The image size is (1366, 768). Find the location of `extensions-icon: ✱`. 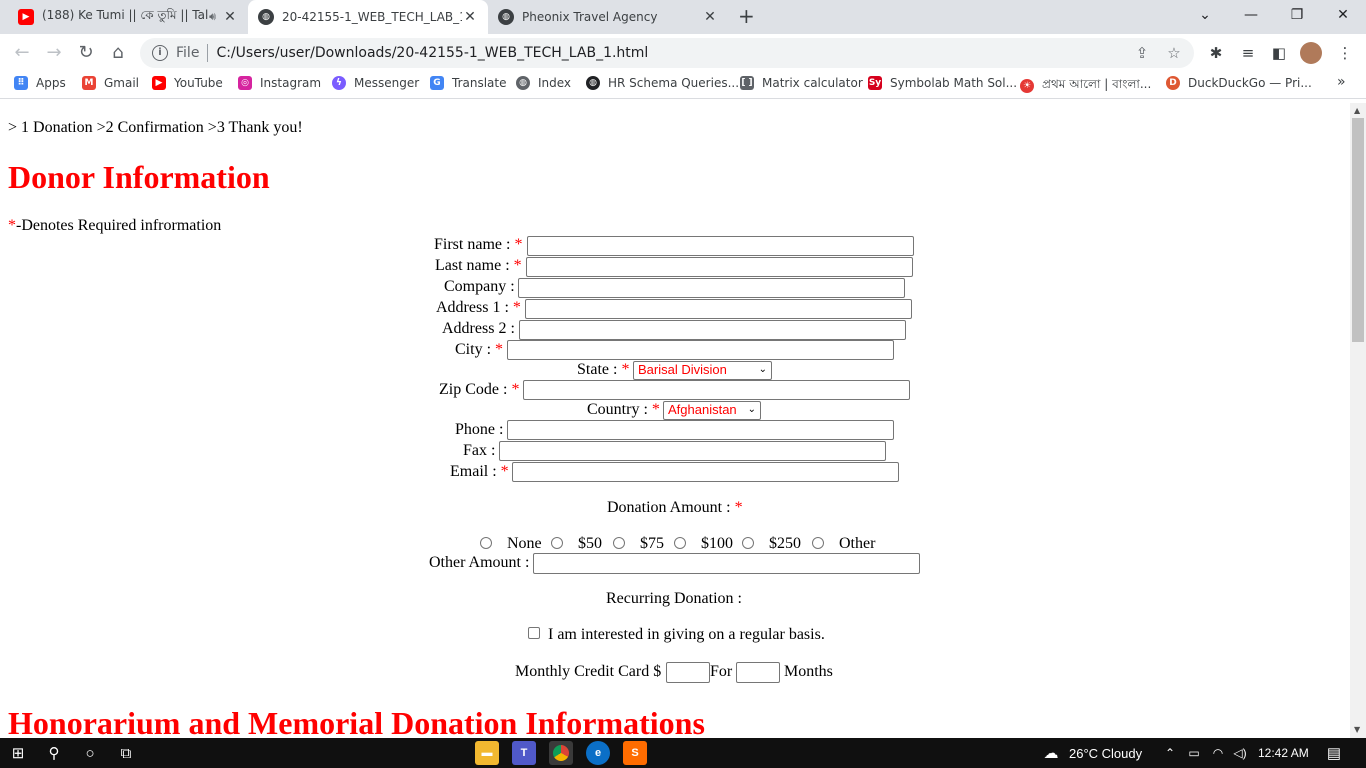

extensions-icon: ✱ is located at coordinates (1216, 53).